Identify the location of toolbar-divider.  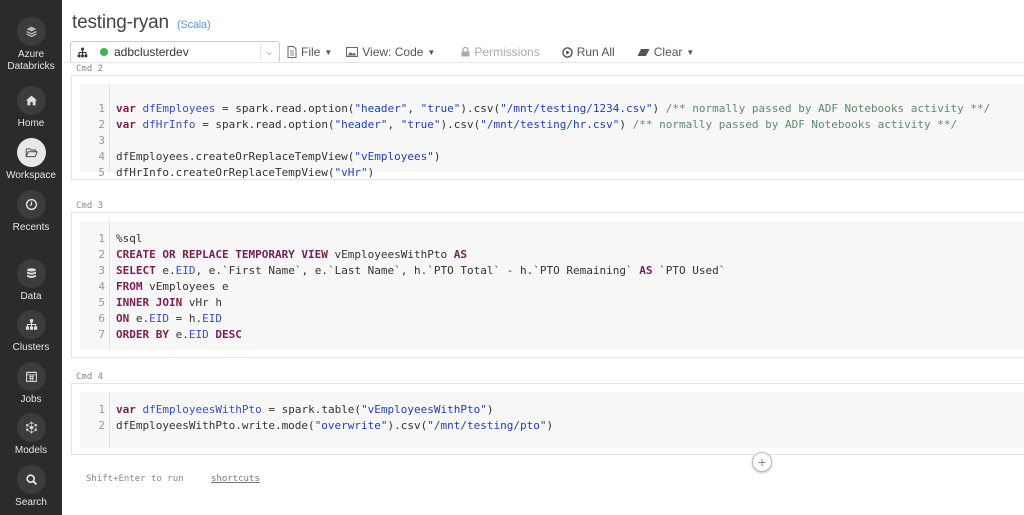
(544, 62).